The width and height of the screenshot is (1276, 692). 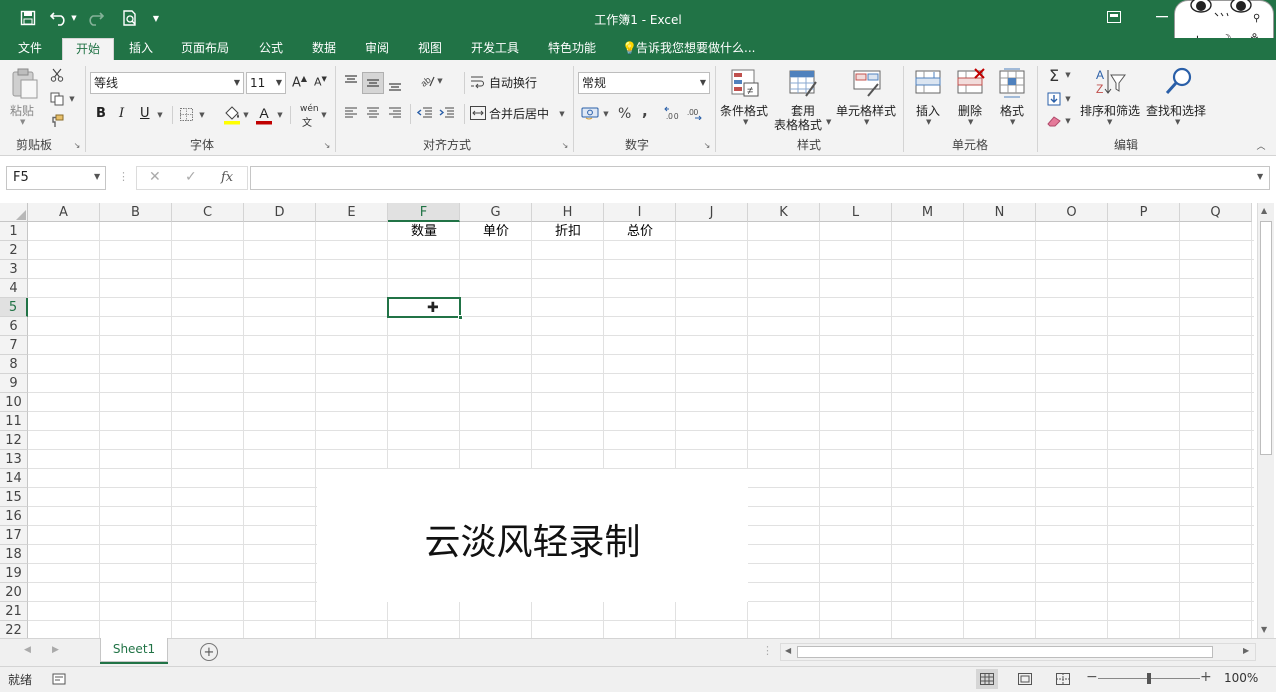 I want to click on column-header-e: E, so click(x=352, y=212).